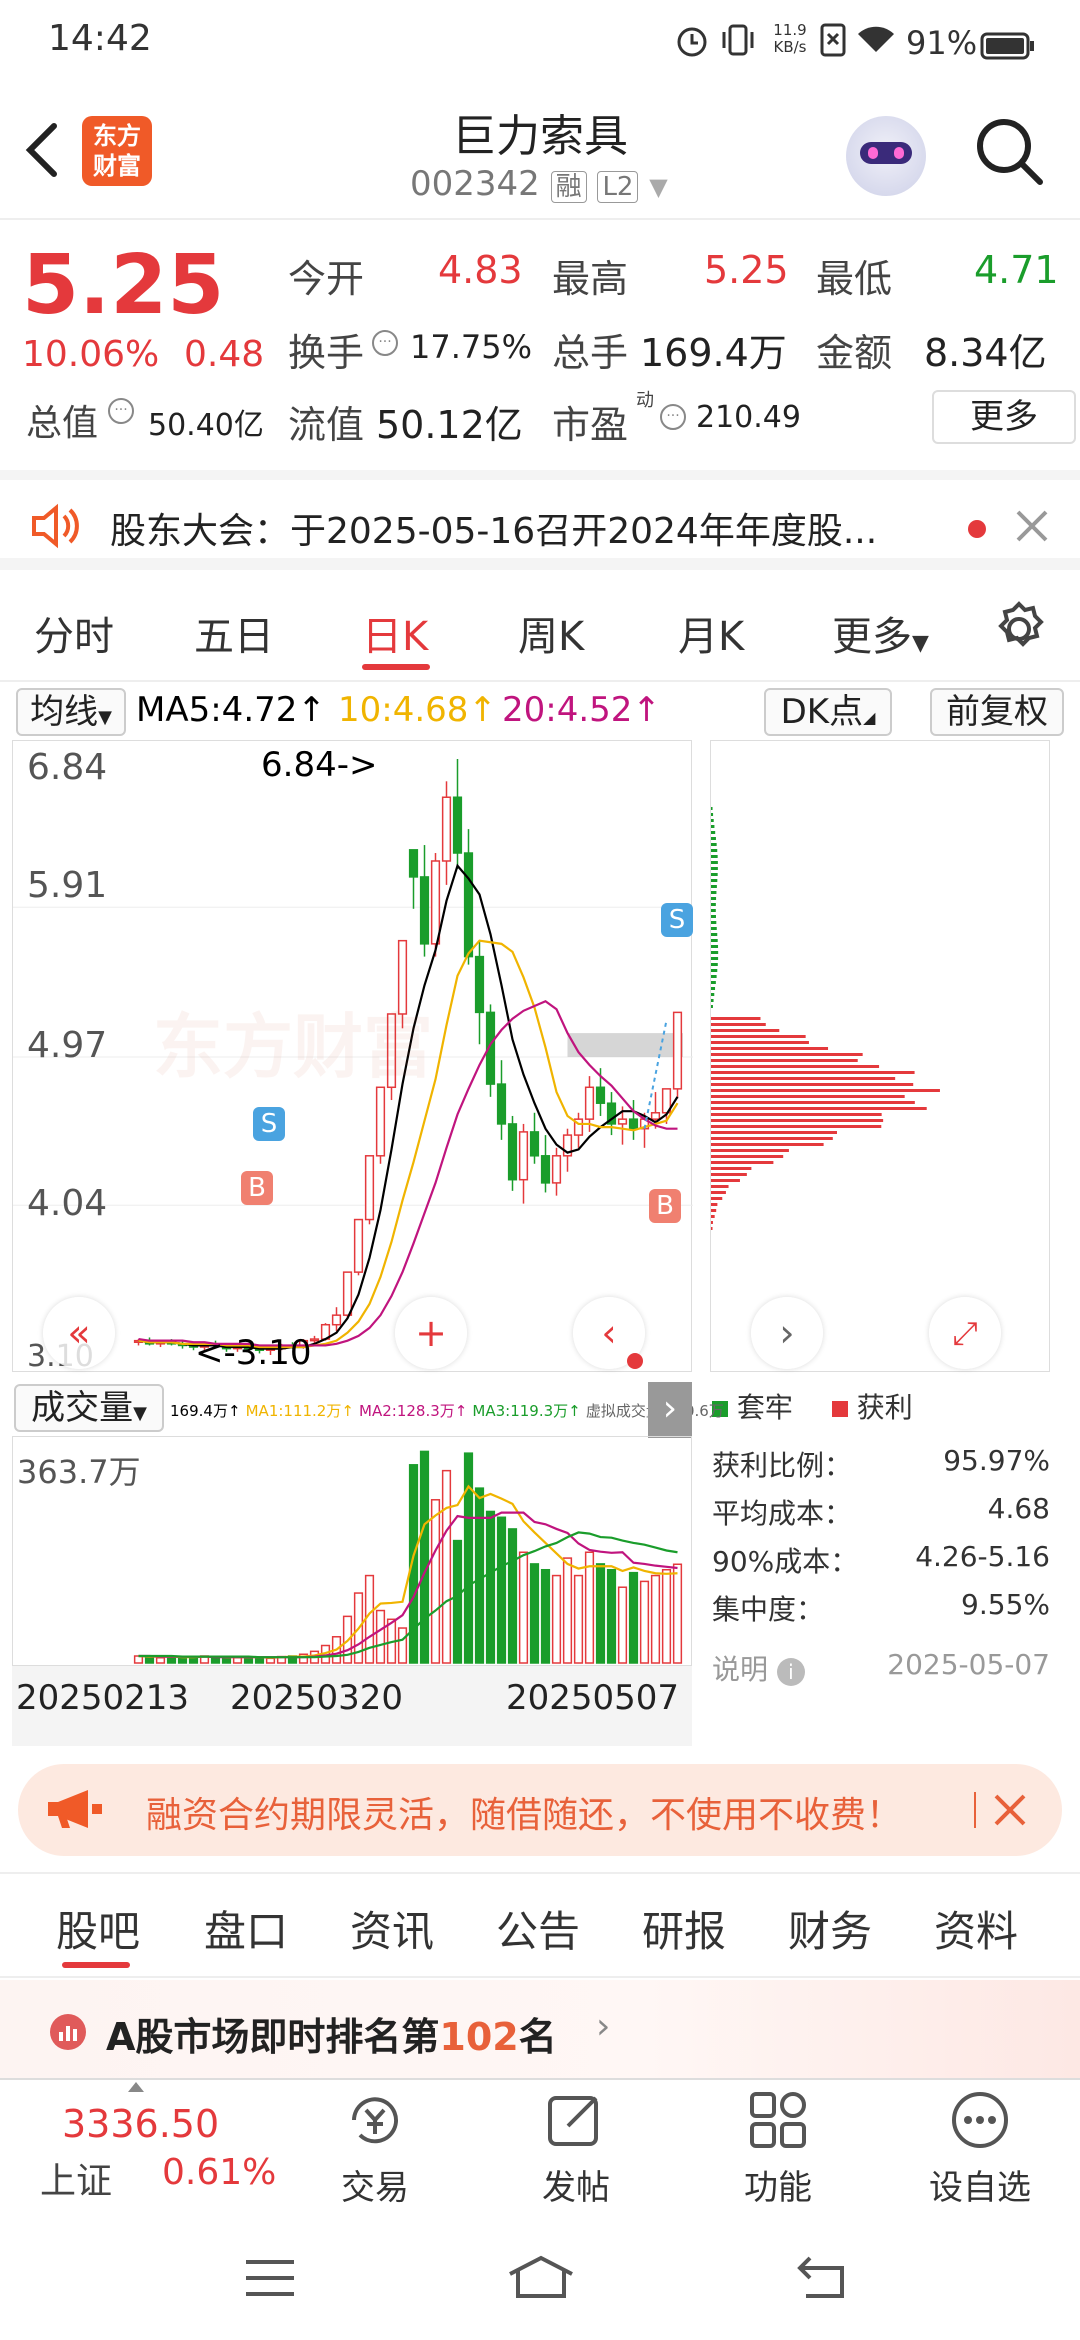 Image resolution: width=1080 pixels, height=2340 pixels. What do you see at coordinates (778, 2122) in the screenshot?
I see `grid-icon` at bounding box center [778, 2122].